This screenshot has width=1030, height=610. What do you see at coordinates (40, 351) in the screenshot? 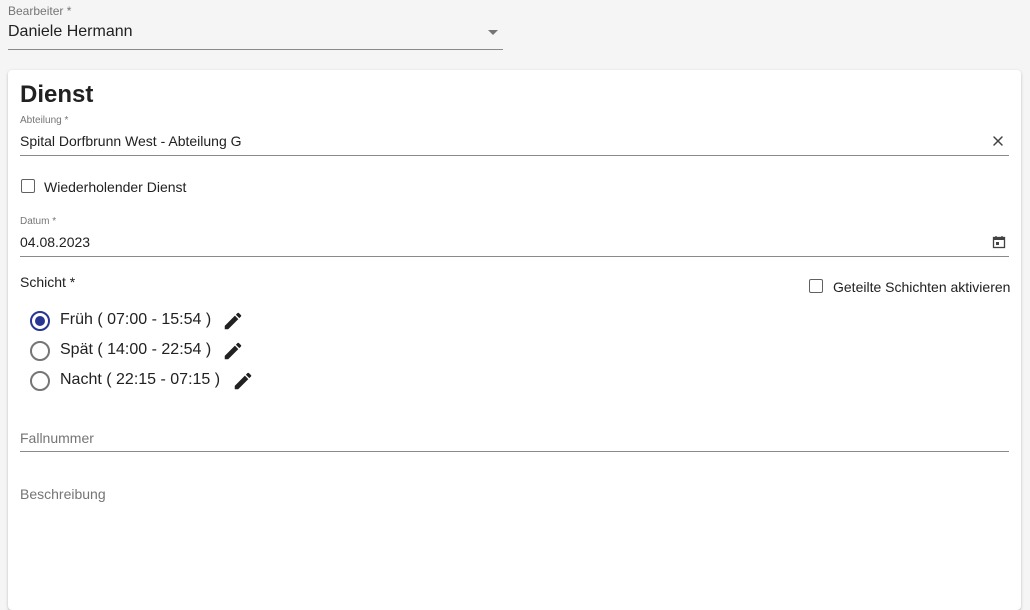
I see `shift-radio-spaet` at bounding box center [40, 351].